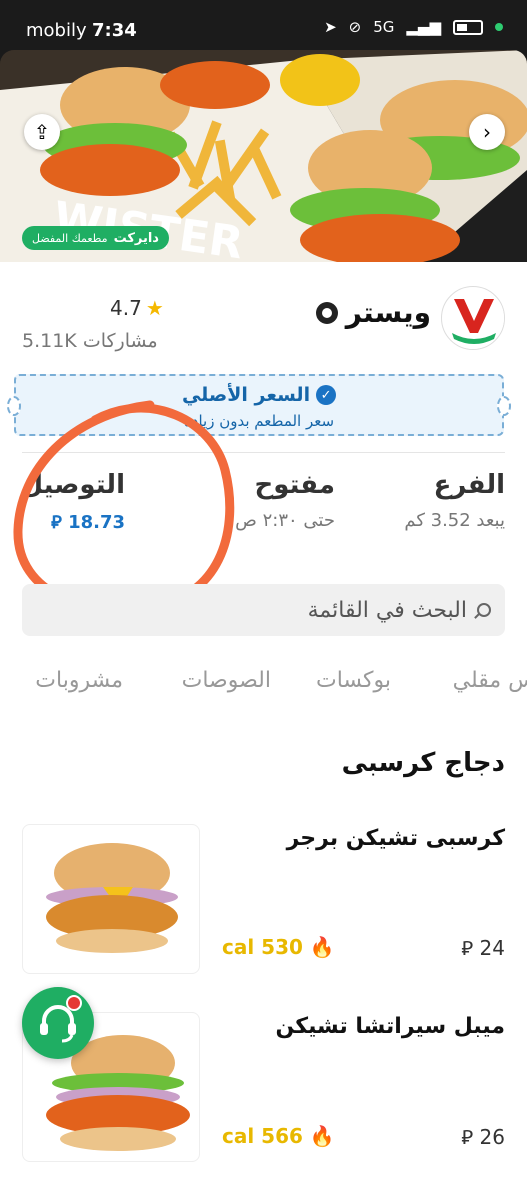  What do you see at coordinates (326, 312) in the screenshot?
I see `brand-globe-icon` at bounding box center [326, 312].